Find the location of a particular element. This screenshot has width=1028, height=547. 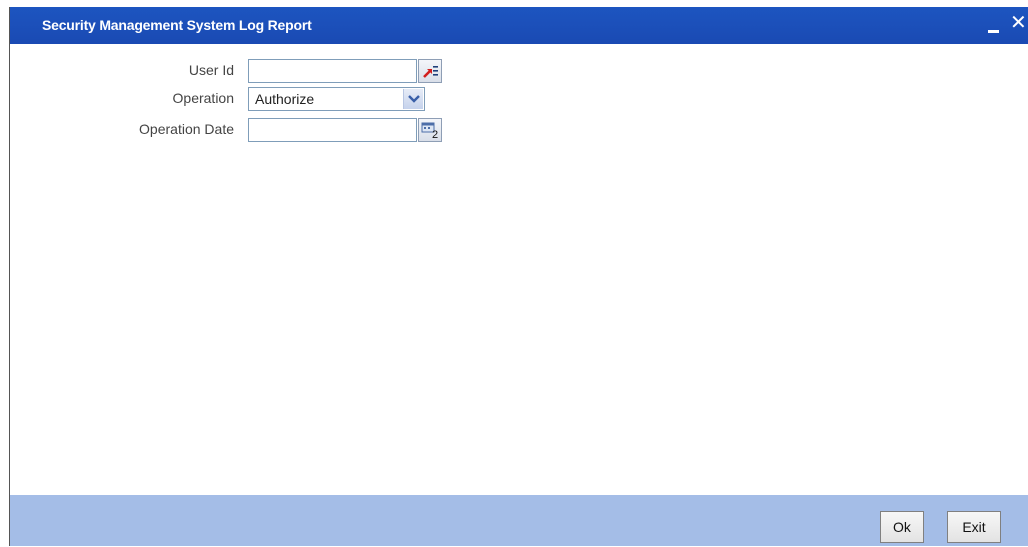

ok-button: Ok is located at coordinates (902, 527).